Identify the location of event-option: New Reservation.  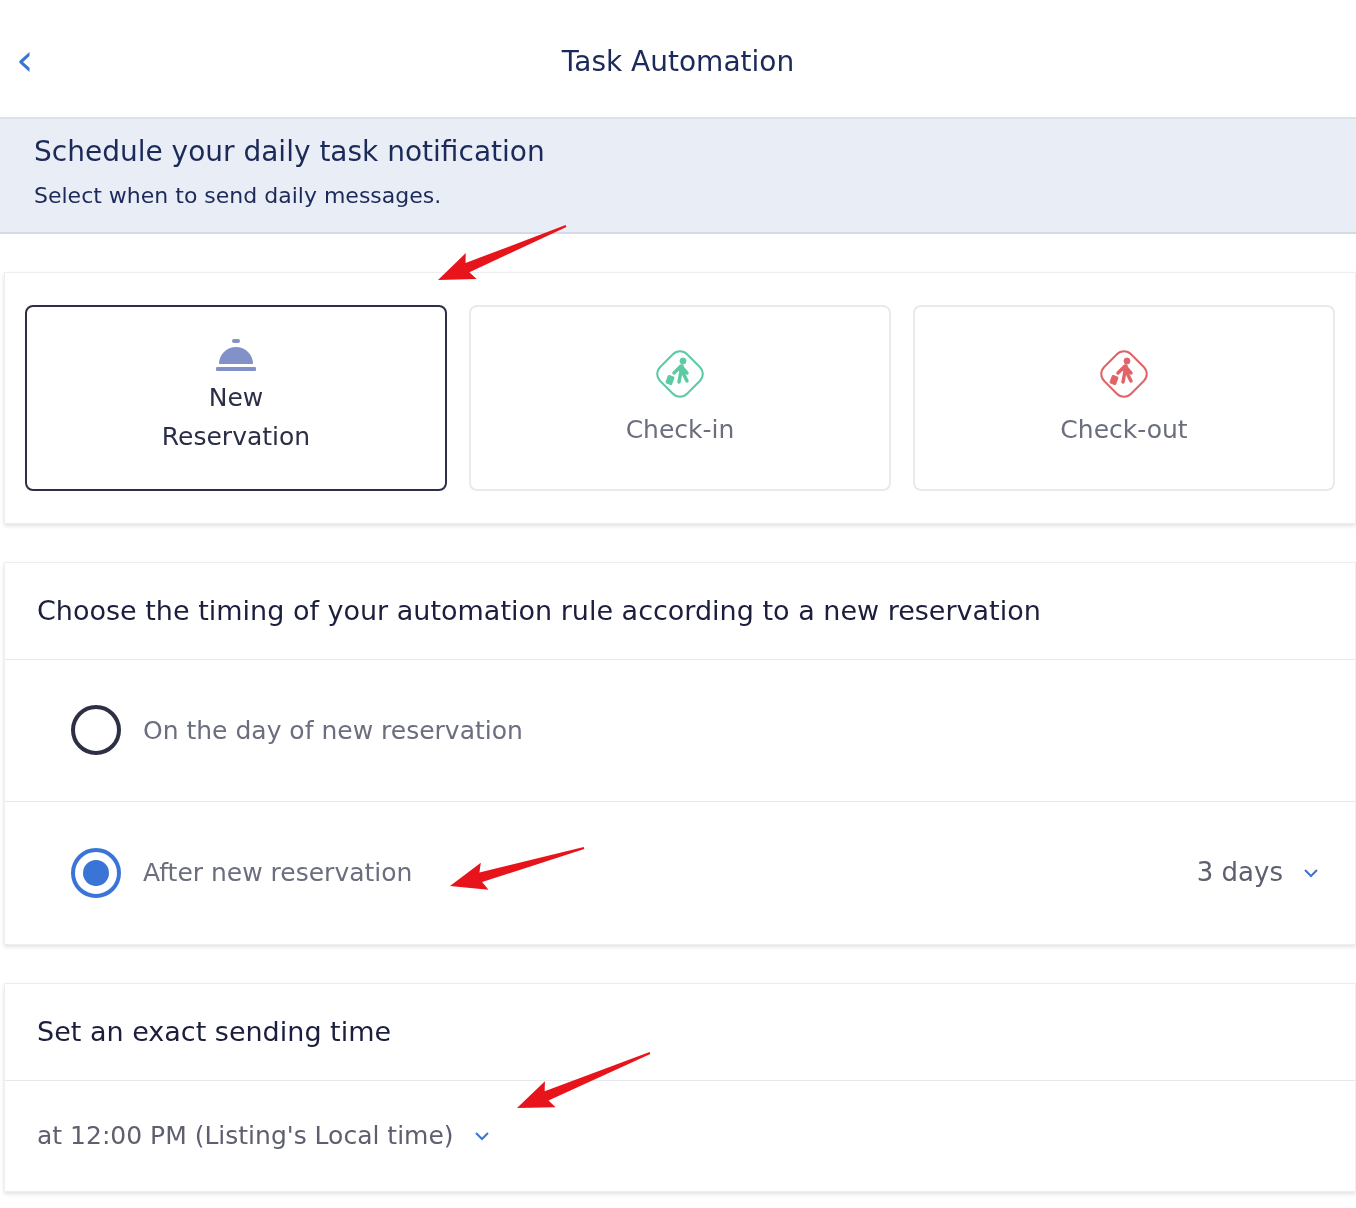
(236, 397).